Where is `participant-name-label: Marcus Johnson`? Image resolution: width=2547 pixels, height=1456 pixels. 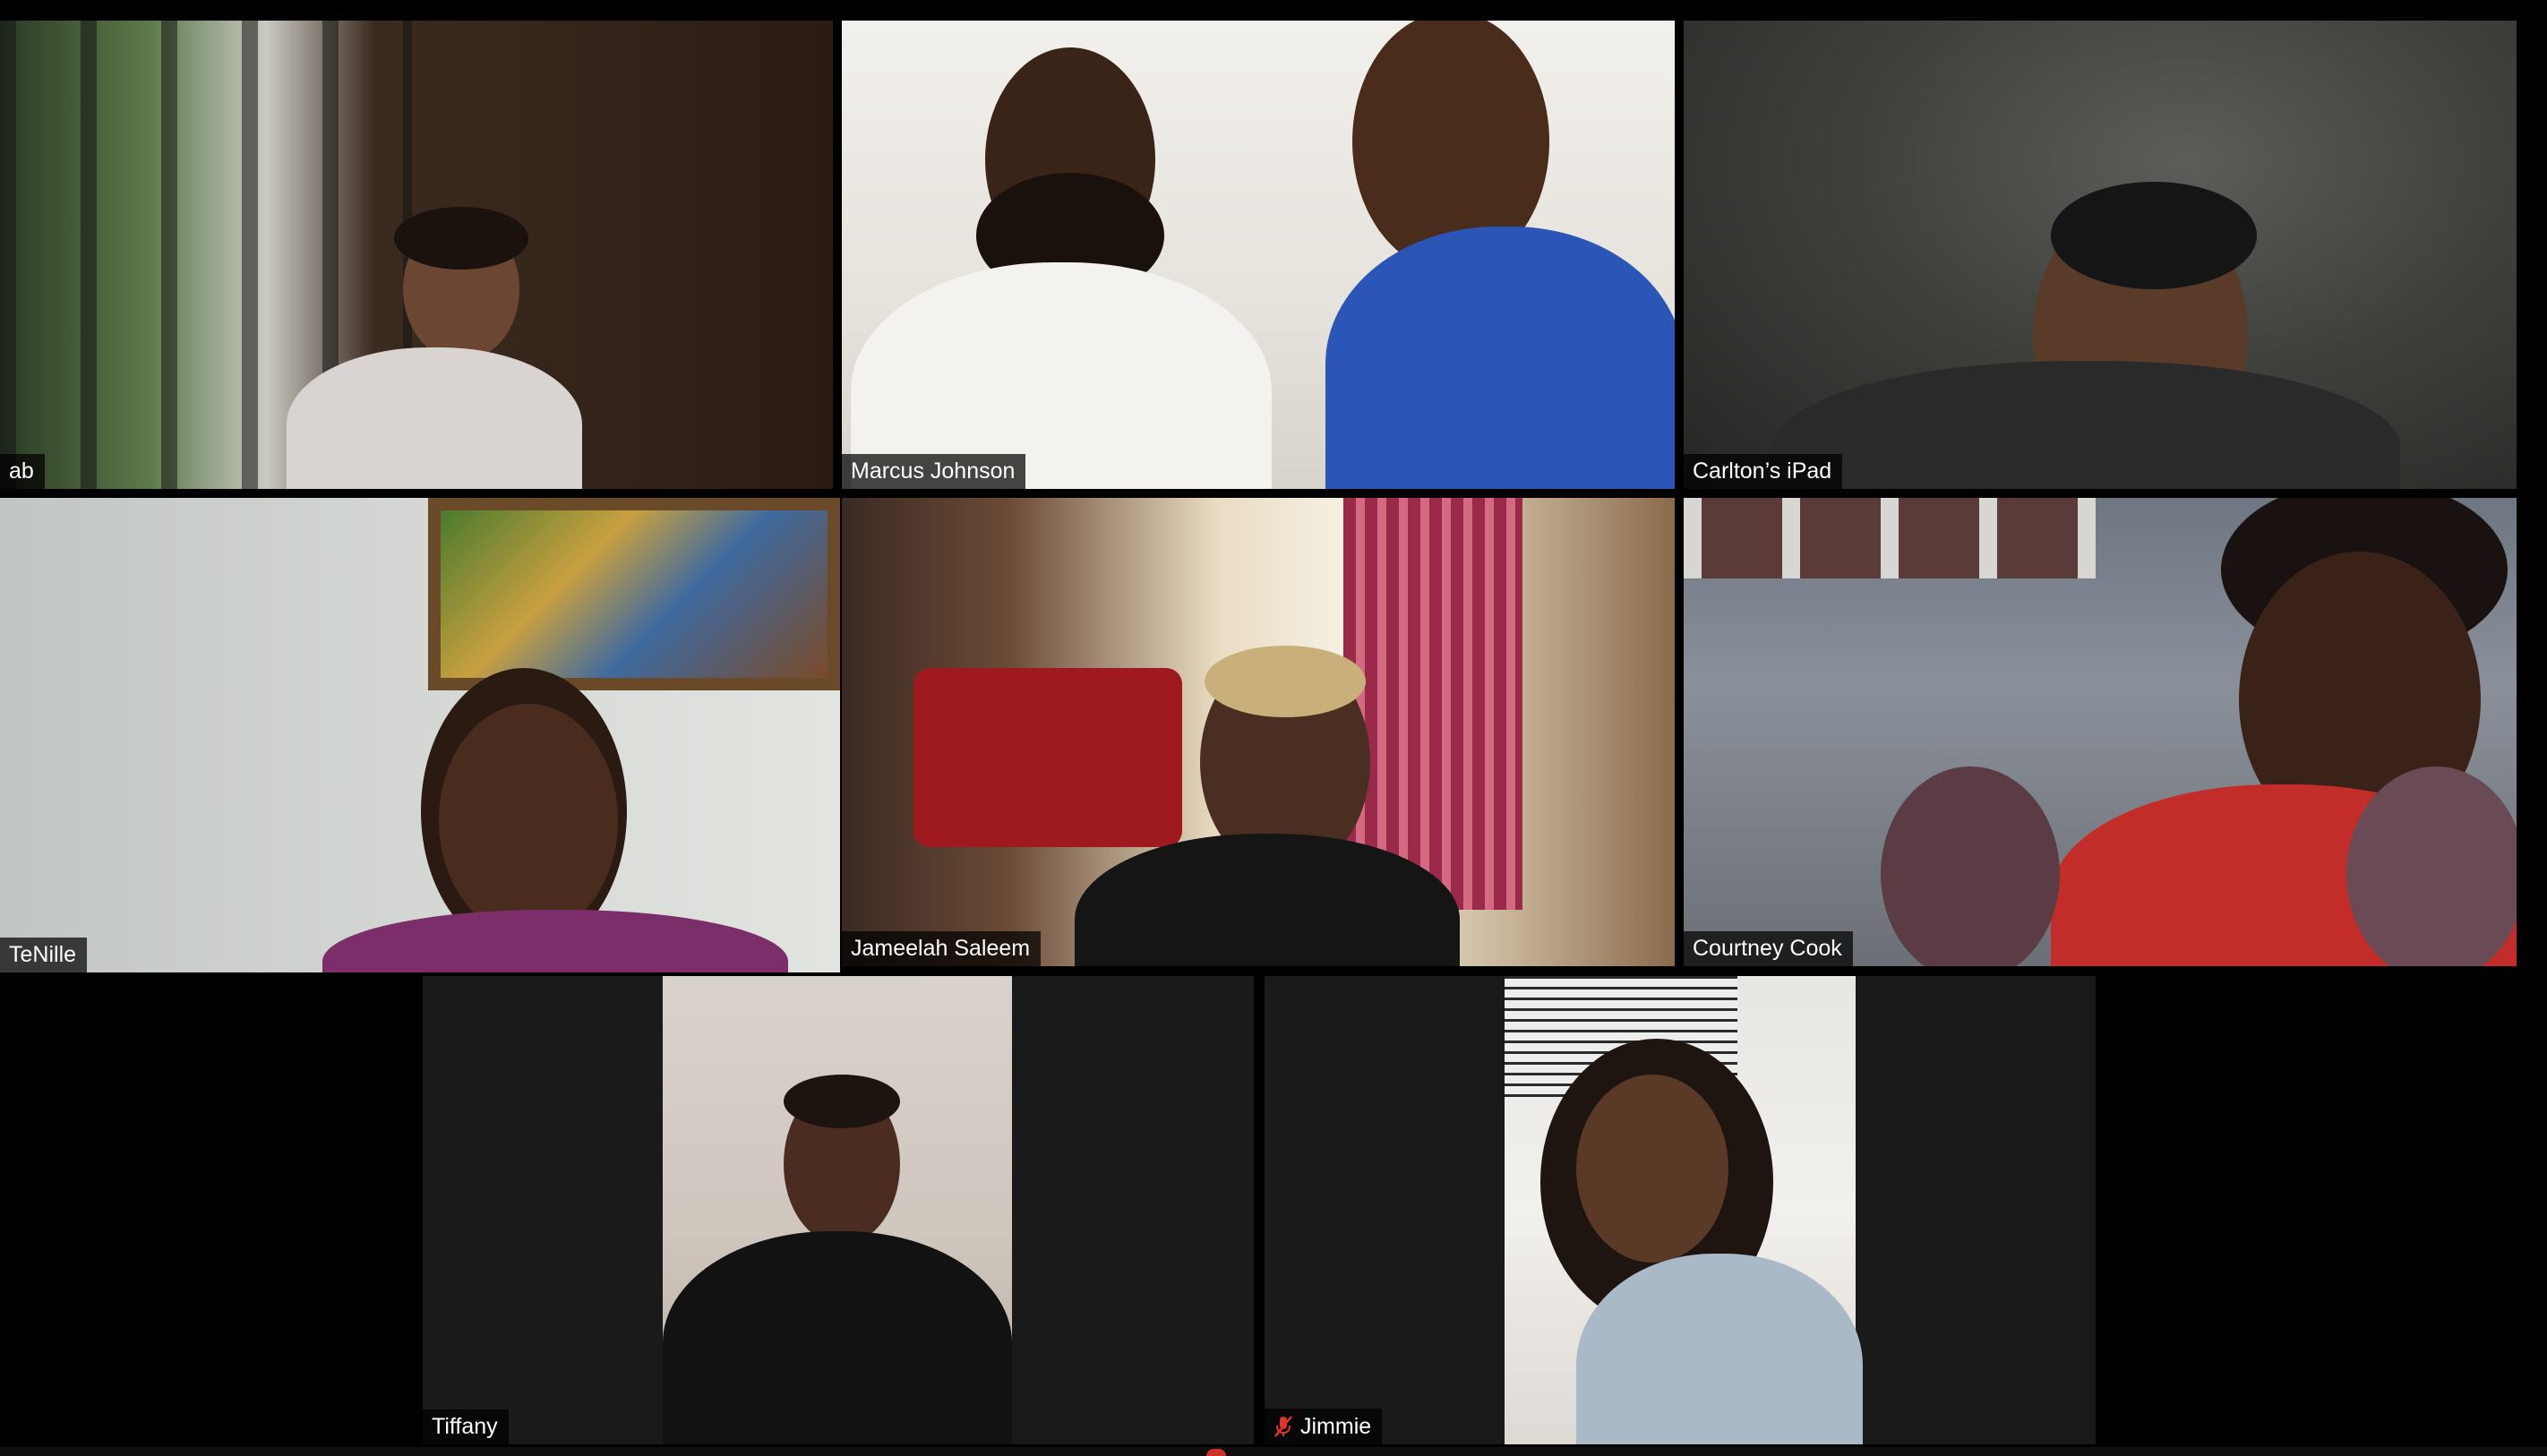
participant-name-label: Marcus Johnson is located at coordinates (934, 471).